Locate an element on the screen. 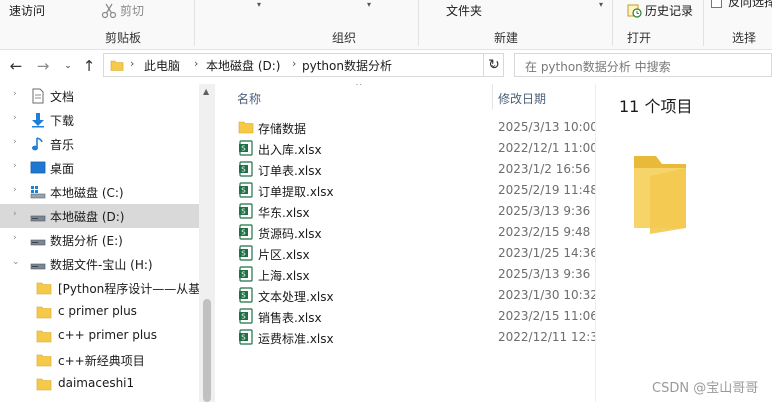 The image size is (772, 402). address-bar: › 此电脑 › 本地磁盘 (D:) › python数据分析 is located at coordinates (293, 65).